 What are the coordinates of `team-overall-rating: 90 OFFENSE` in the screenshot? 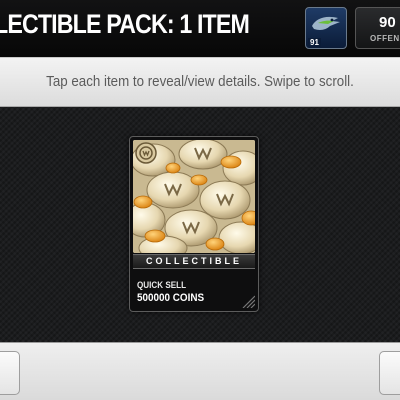 It's located at (377, 28).